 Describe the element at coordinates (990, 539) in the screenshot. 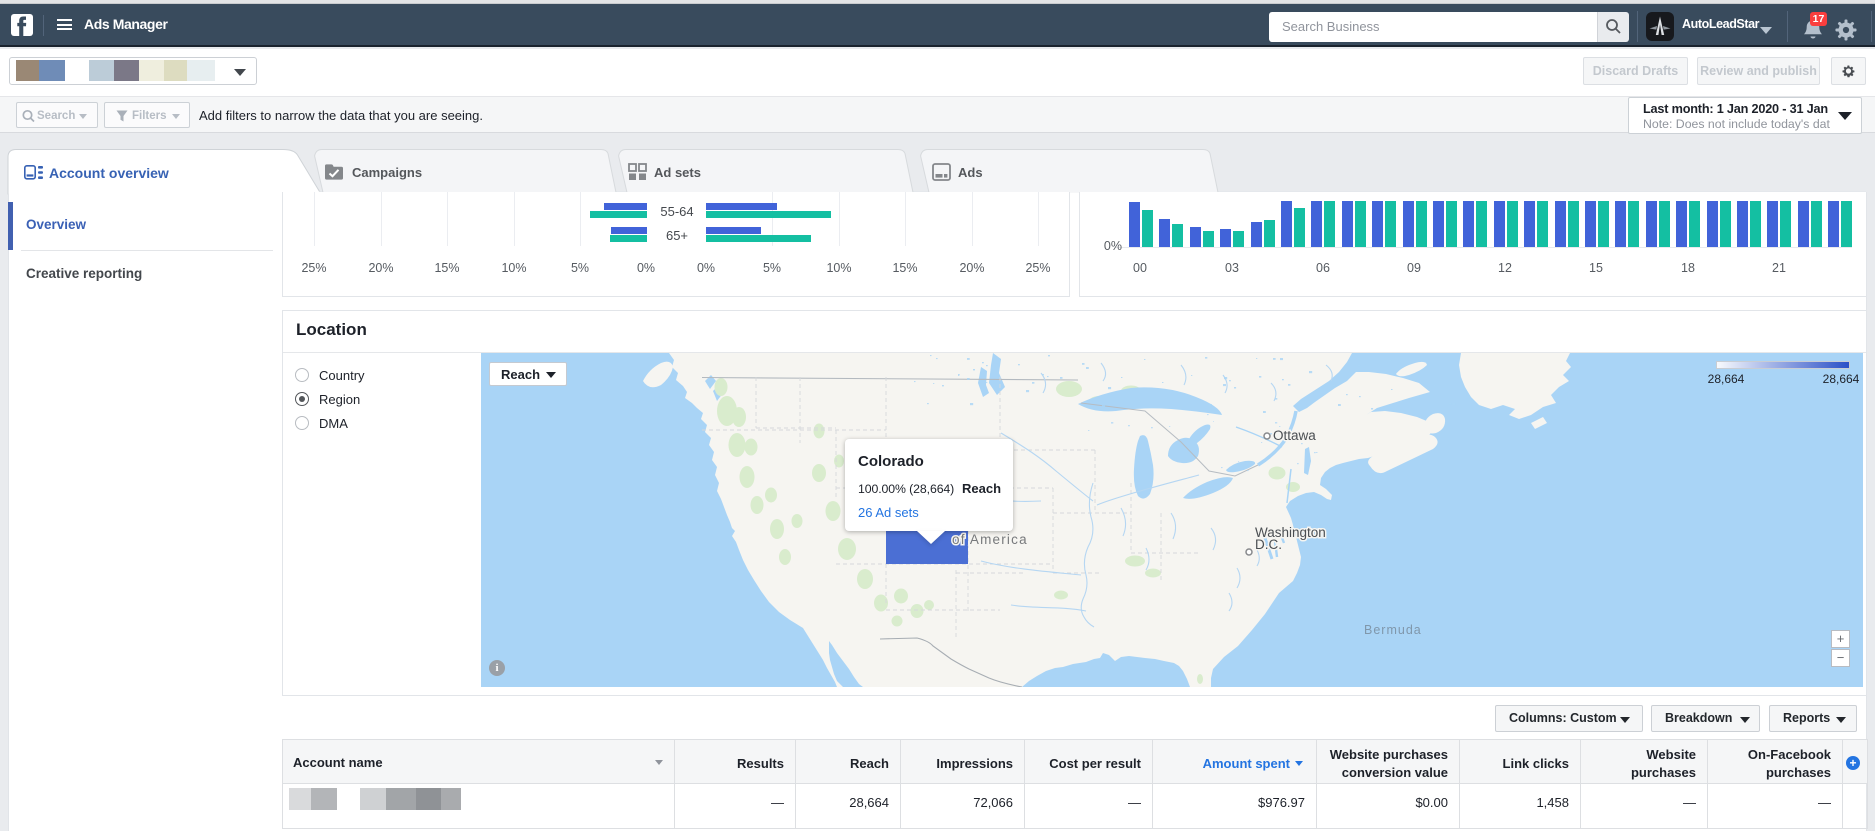

I see `svg-text: of America` at that location.